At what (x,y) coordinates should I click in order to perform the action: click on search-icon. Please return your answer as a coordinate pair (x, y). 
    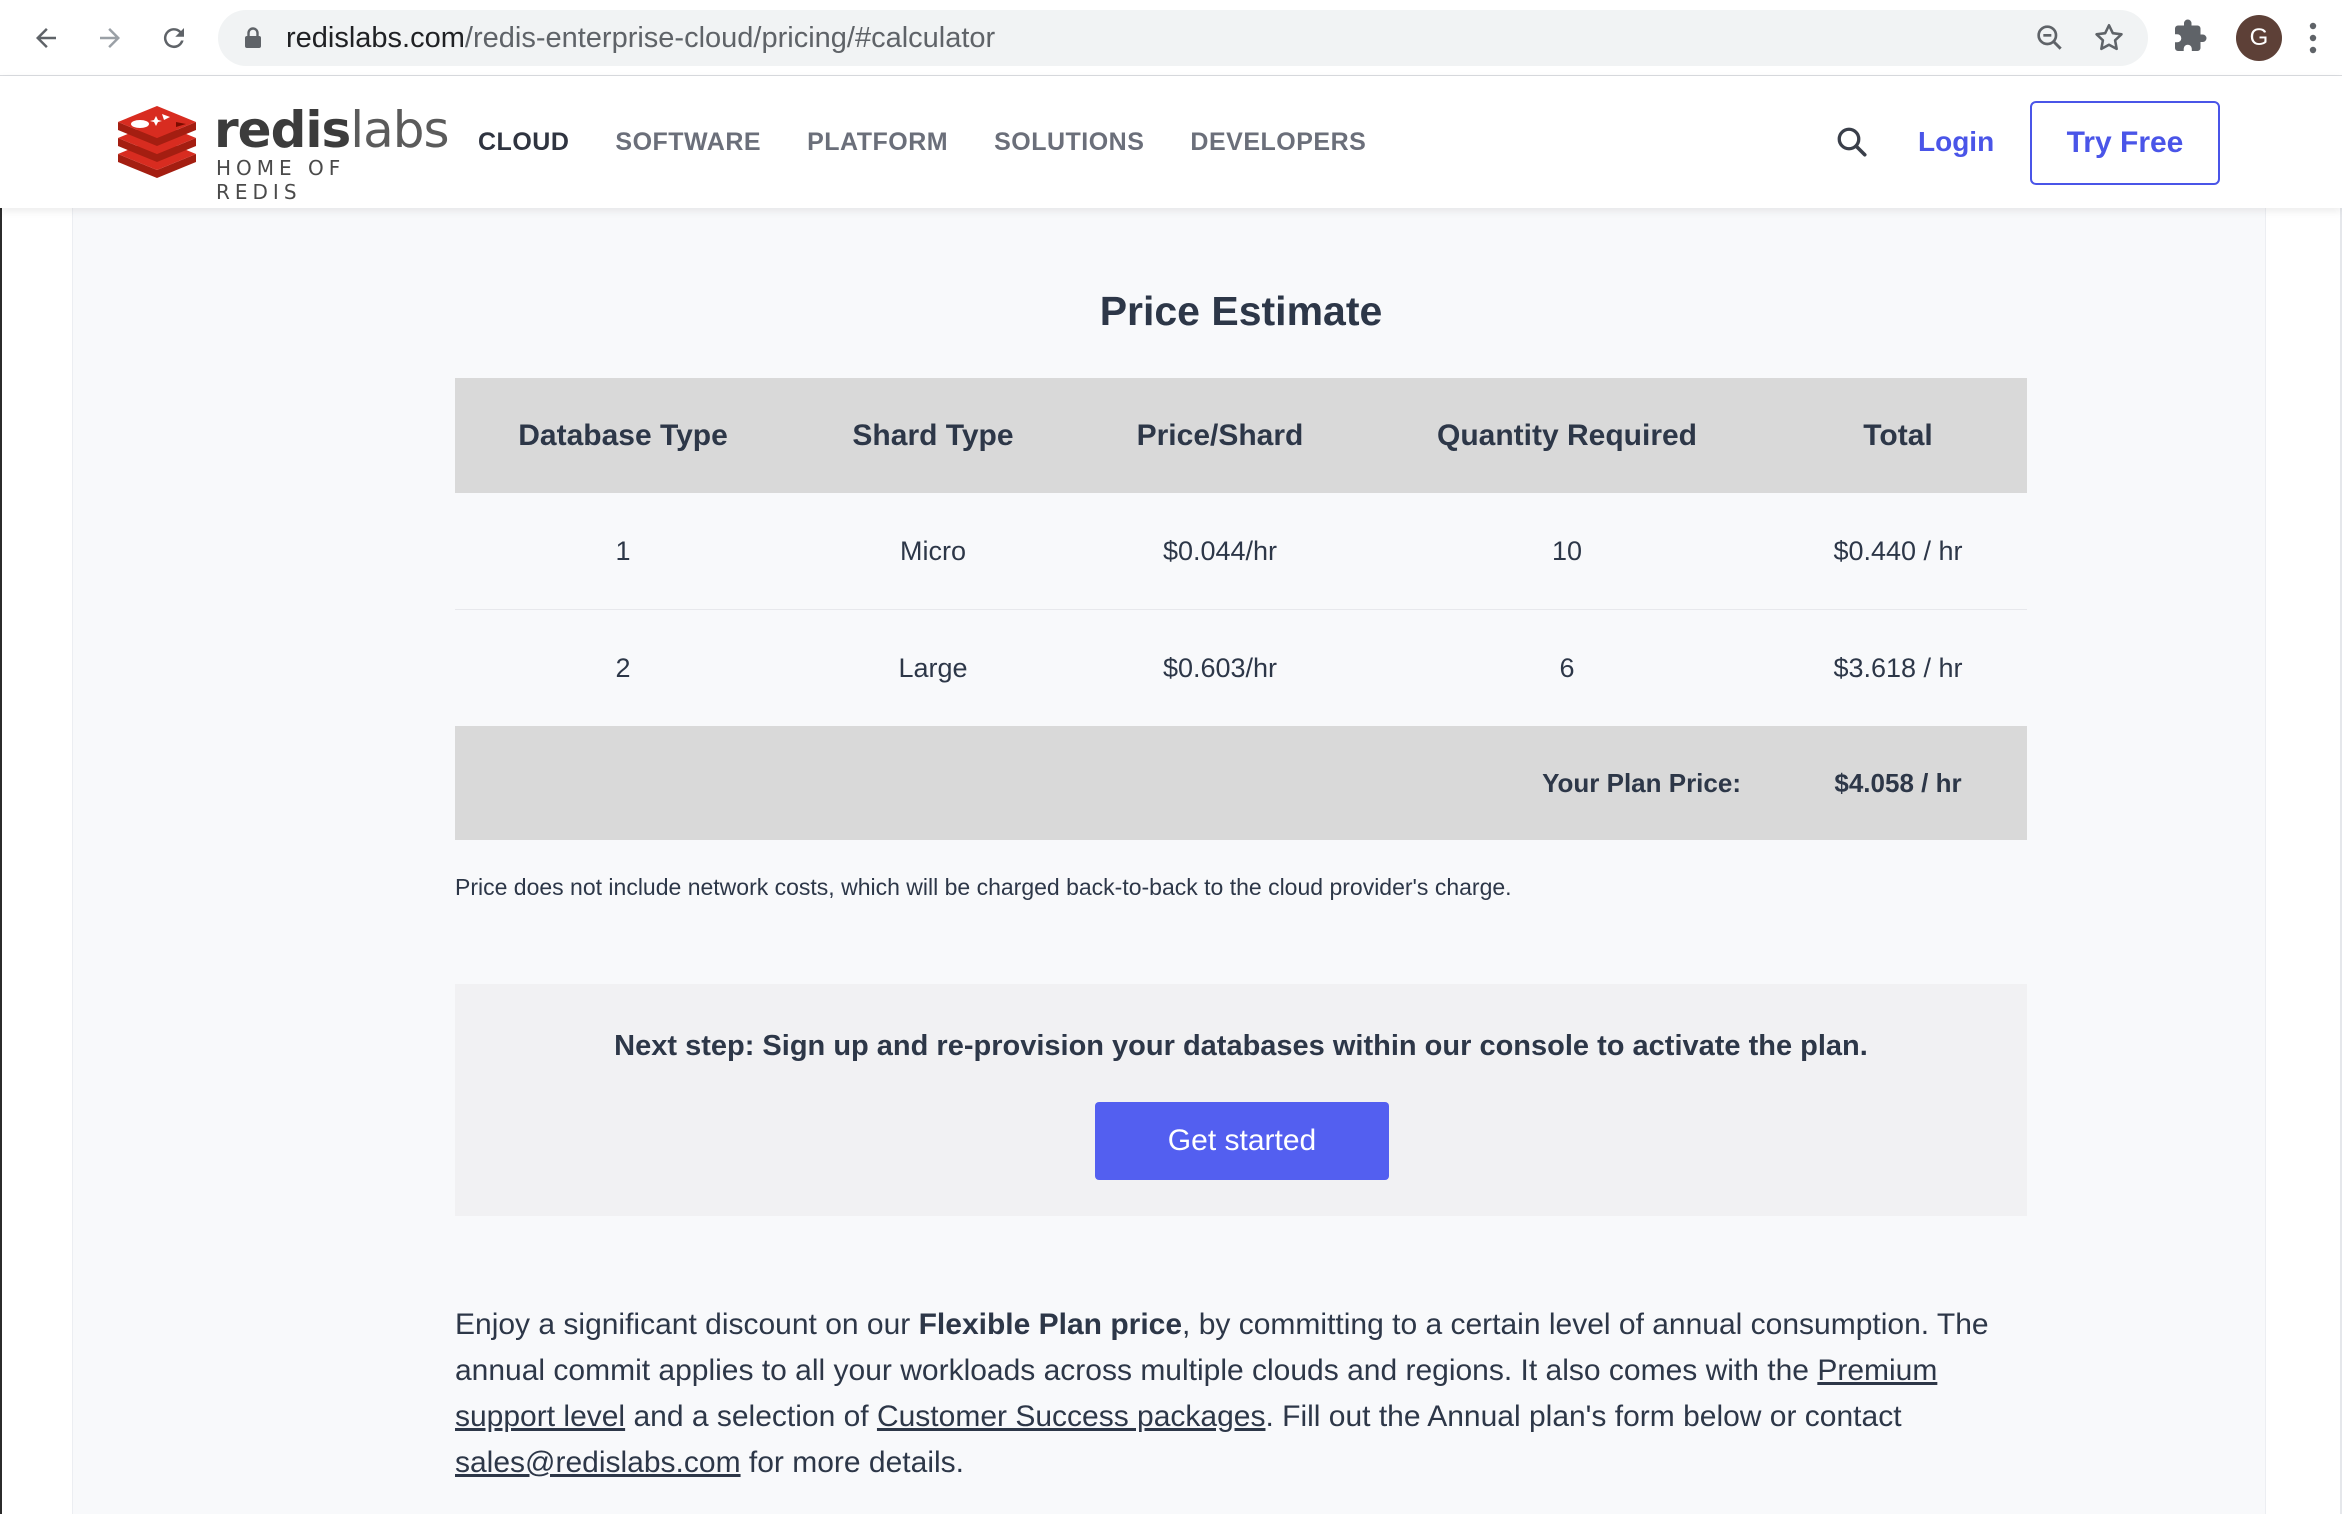
    Looking at the image, I should click on (1852, 142).